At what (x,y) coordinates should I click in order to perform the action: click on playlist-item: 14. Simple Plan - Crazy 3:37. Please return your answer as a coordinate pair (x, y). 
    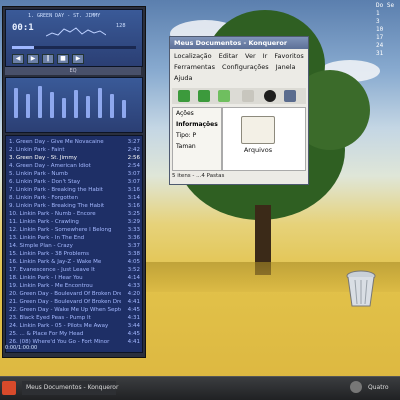
    Looking at the image, I should click on (74, 246).